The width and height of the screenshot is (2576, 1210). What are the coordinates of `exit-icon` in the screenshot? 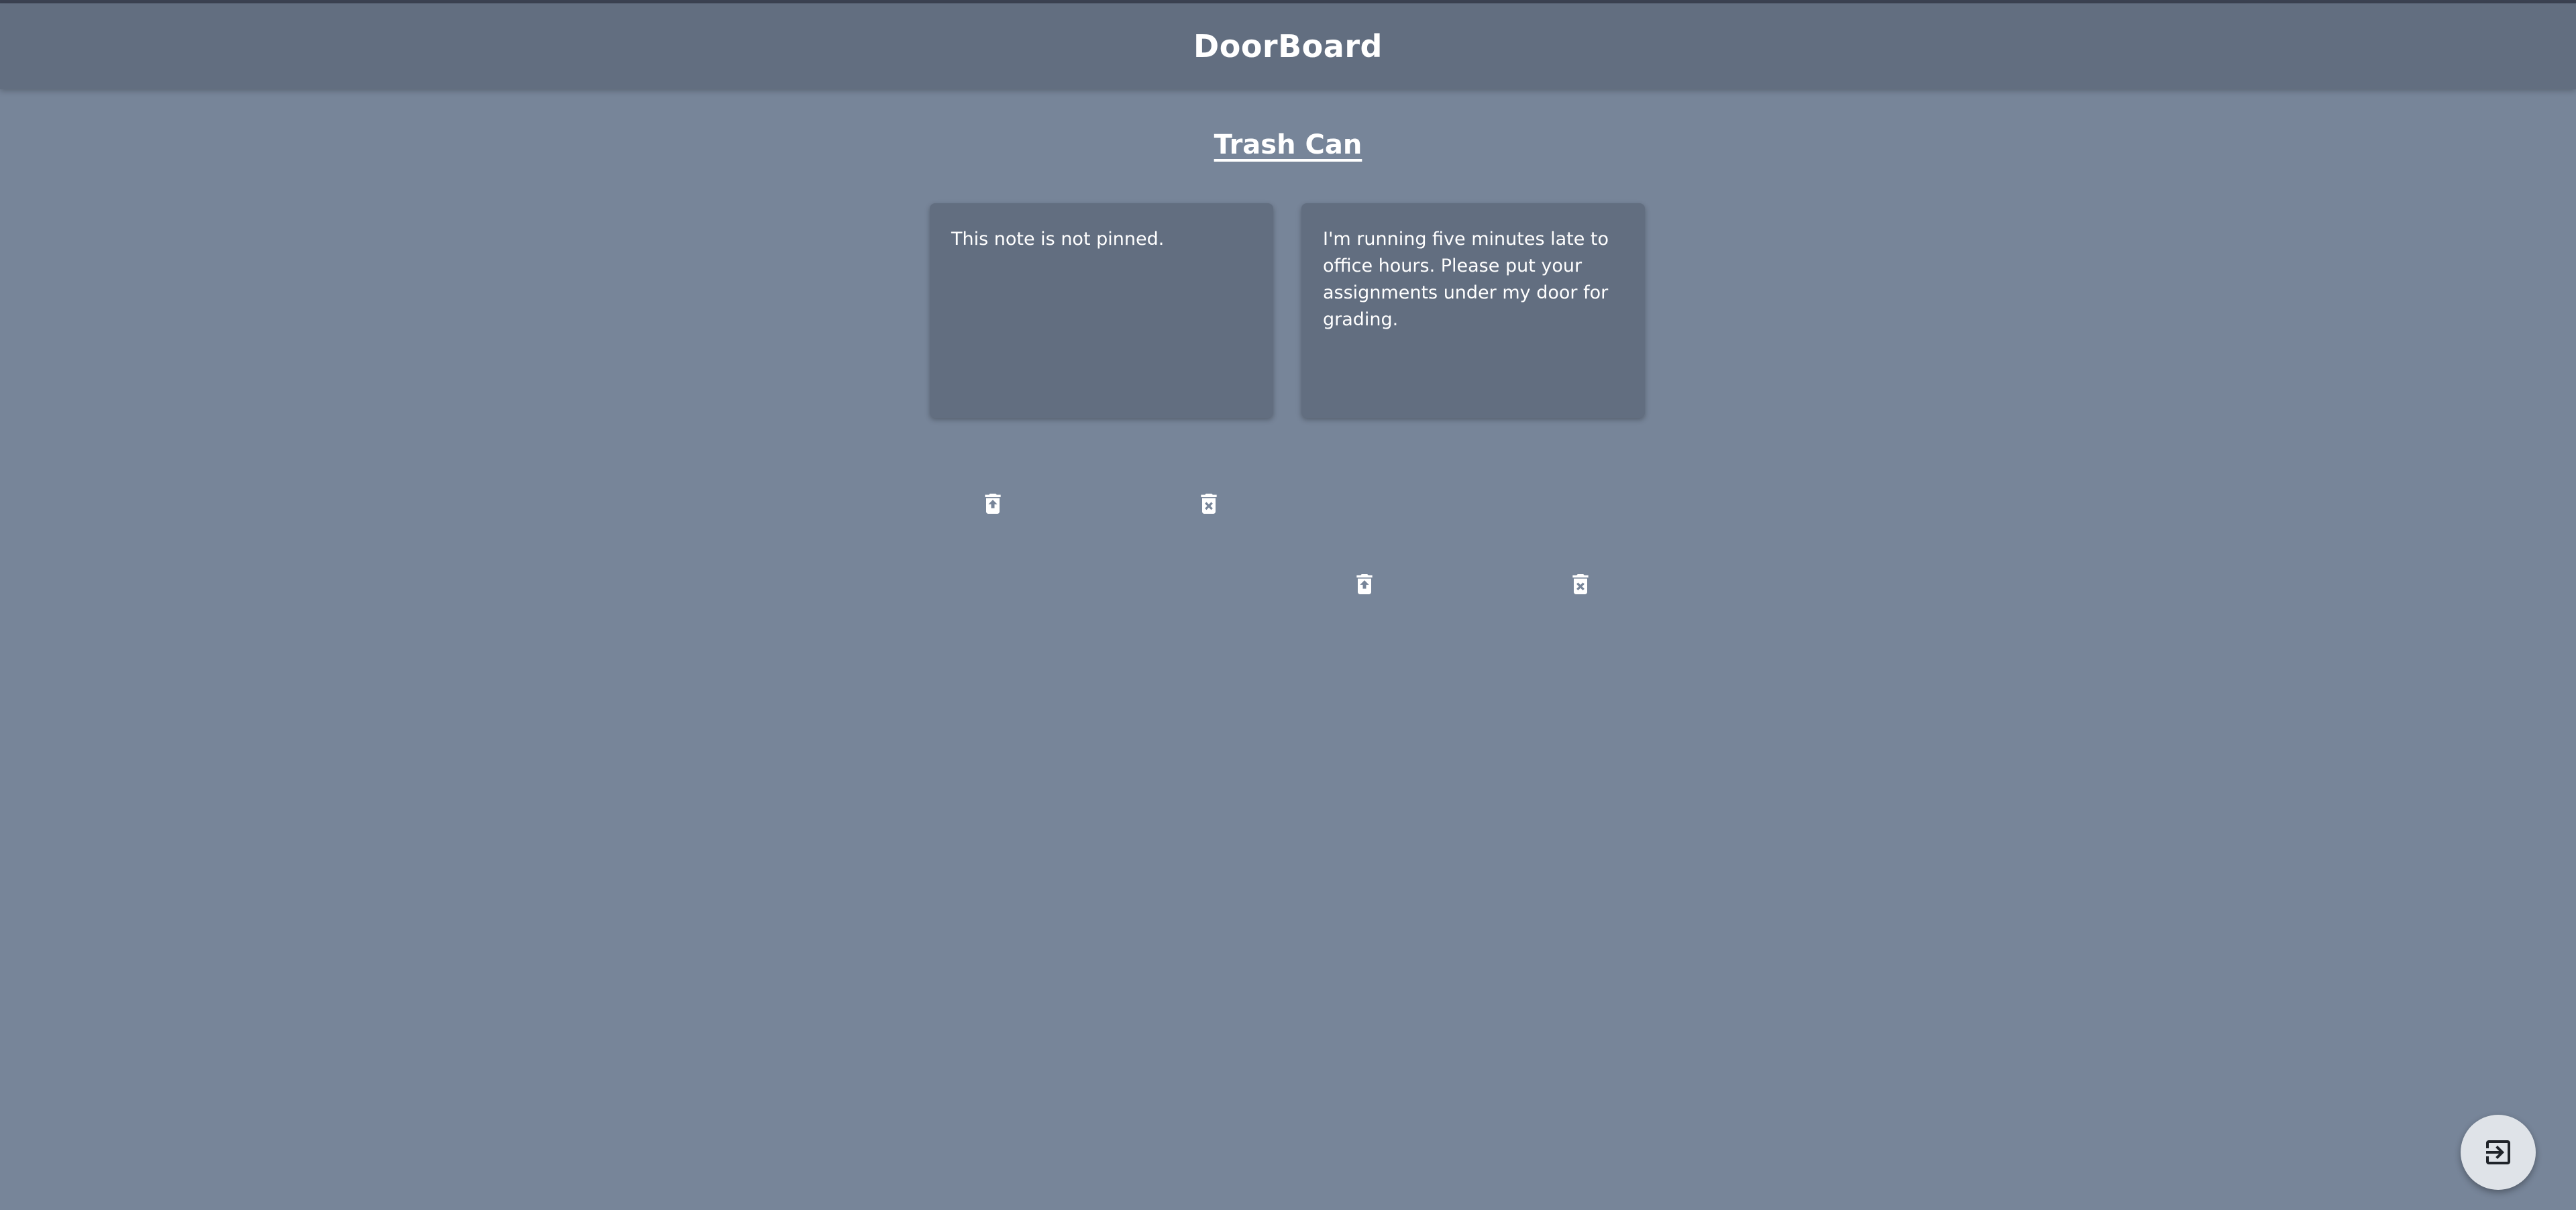 It's located at (2498, 1152).